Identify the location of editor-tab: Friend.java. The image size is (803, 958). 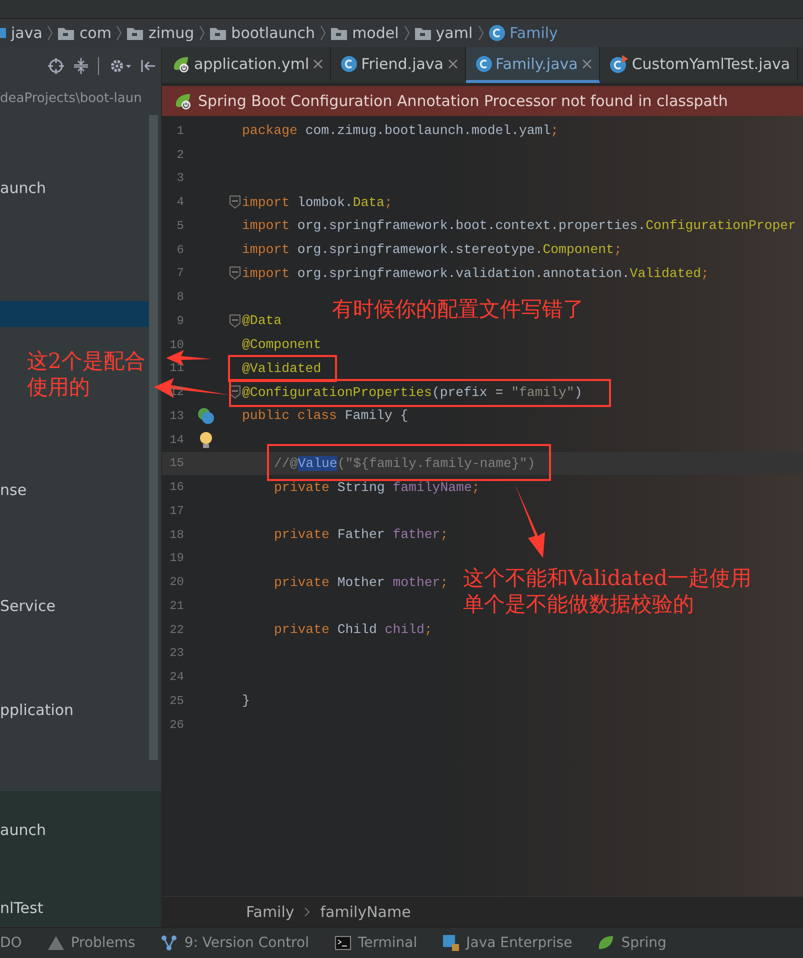
(398, 65).